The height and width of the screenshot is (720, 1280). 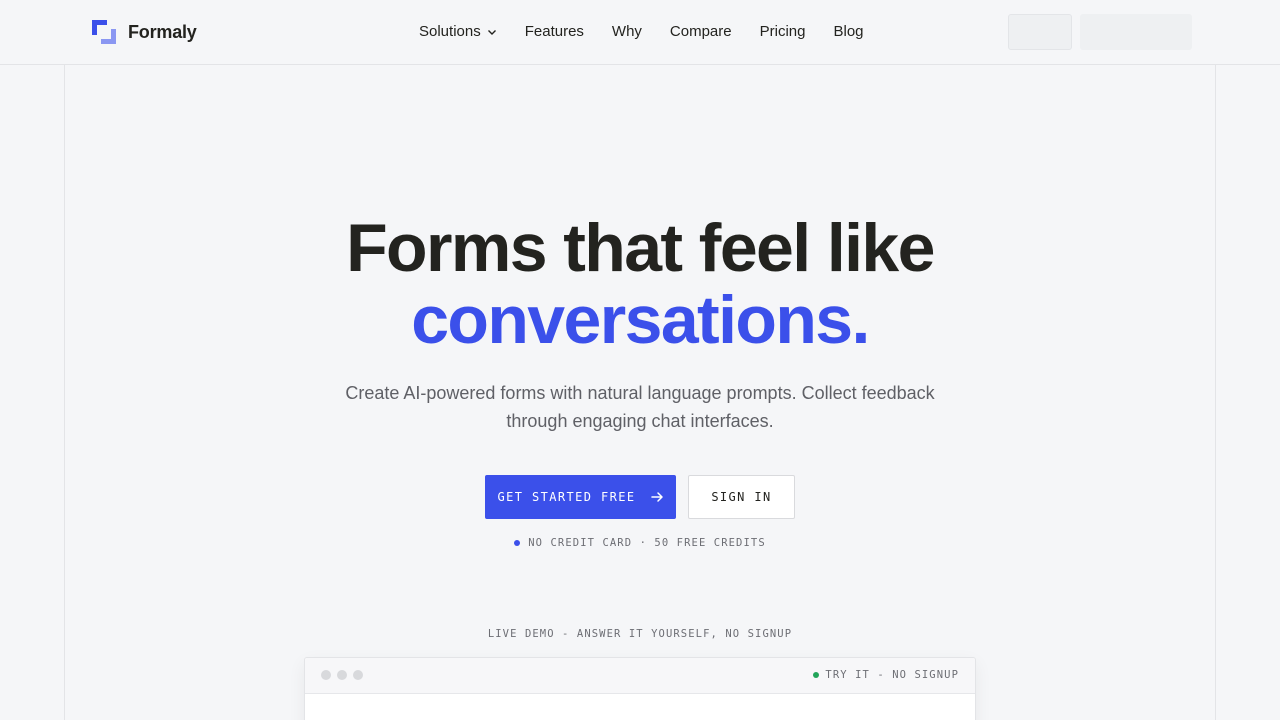 I want to click on nav-item-solutions: Solutions, so click(x=458, y=32).